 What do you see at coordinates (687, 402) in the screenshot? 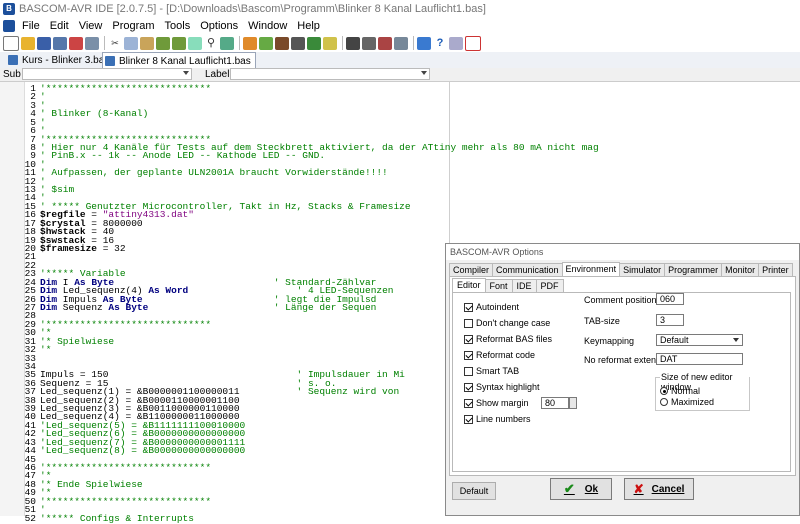
I see `radio-maximized: Maximized` at bounding box center [687, 402].